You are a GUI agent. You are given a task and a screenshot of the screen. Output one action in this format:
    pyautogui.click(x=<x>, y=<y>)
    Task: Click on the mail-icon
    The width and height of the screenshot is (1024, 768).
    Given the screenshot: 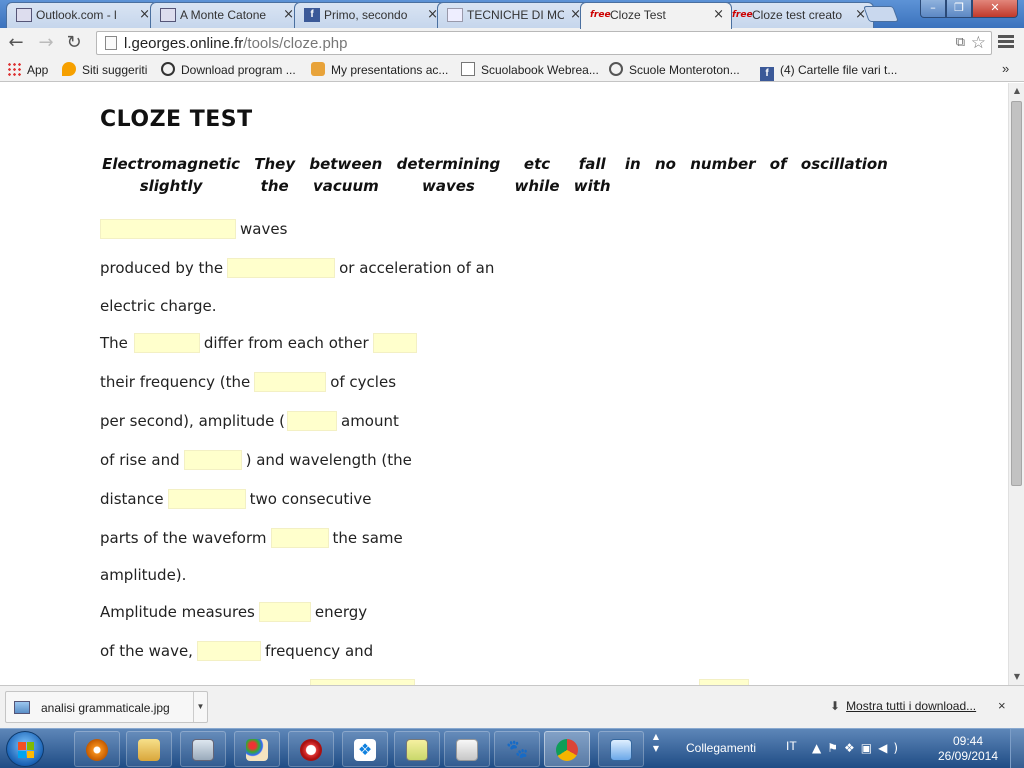 What is the action you would take?
    pyautogui.click(x=24, y=15)
    